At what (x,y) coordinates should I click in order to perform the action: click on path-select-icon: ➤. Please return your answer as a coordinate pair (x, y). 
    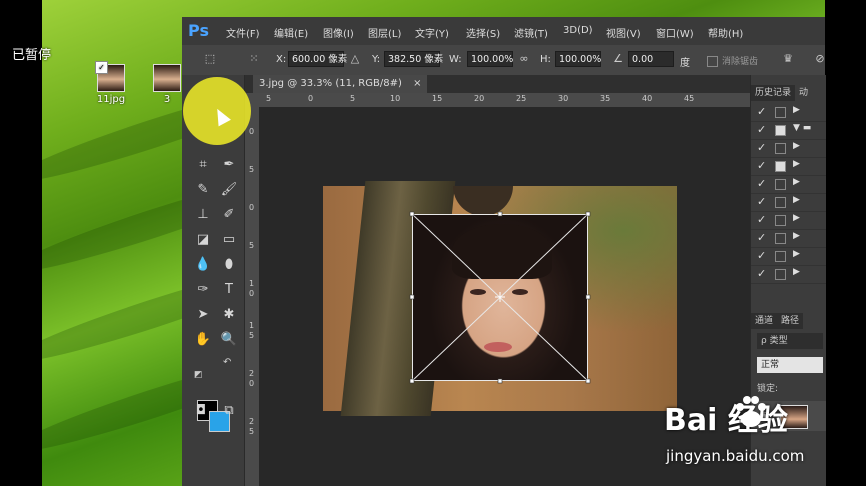
    Looking at the image, I should click on (203, 315).